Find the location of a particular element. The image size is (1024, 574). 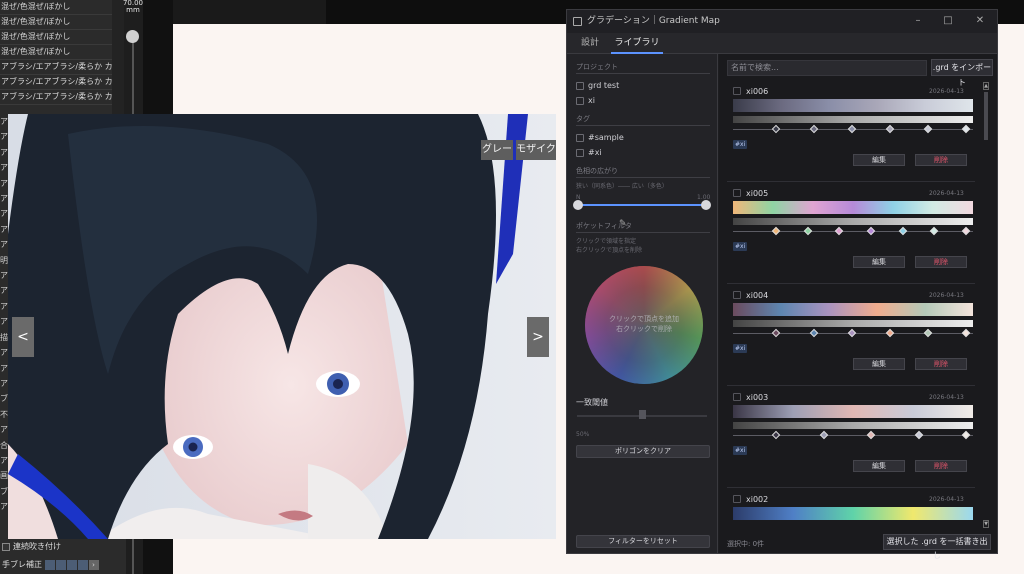

stabilizer-more-icon: › is located at coordinates (93, 564).